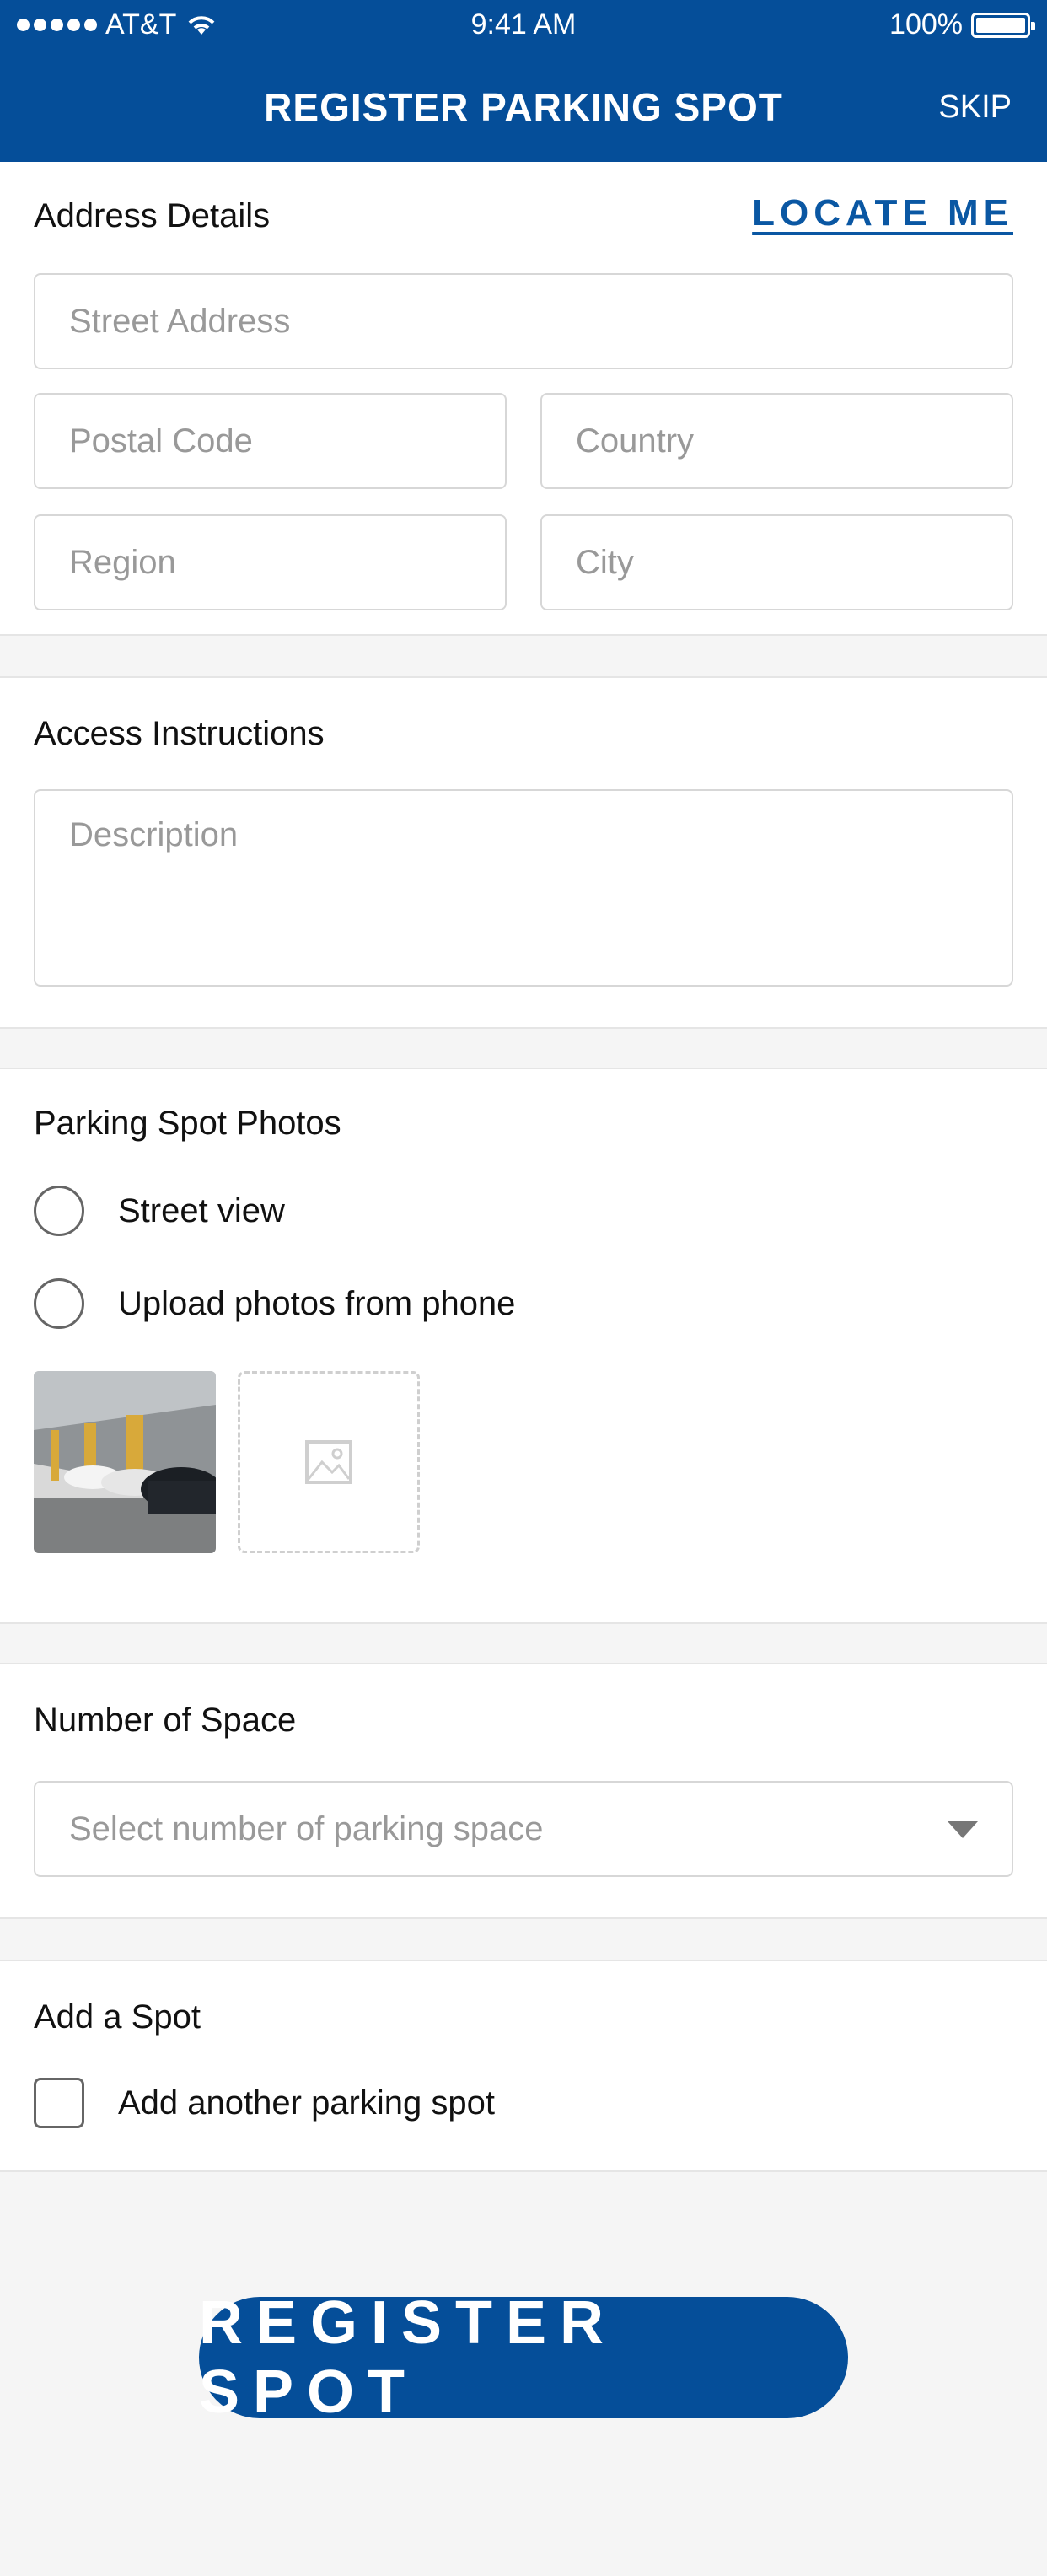 This screenshot has height=2576, width=1047. I want to click on locate-me-link: LOCATE ME, so click(883, 213).